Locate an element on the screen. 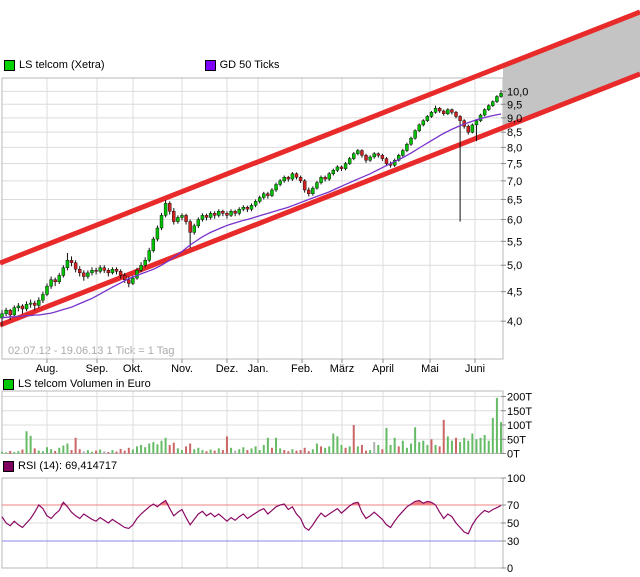 The image size is (640, 577). price-tick-label: 7,5 is located at coordinates (514, 165).